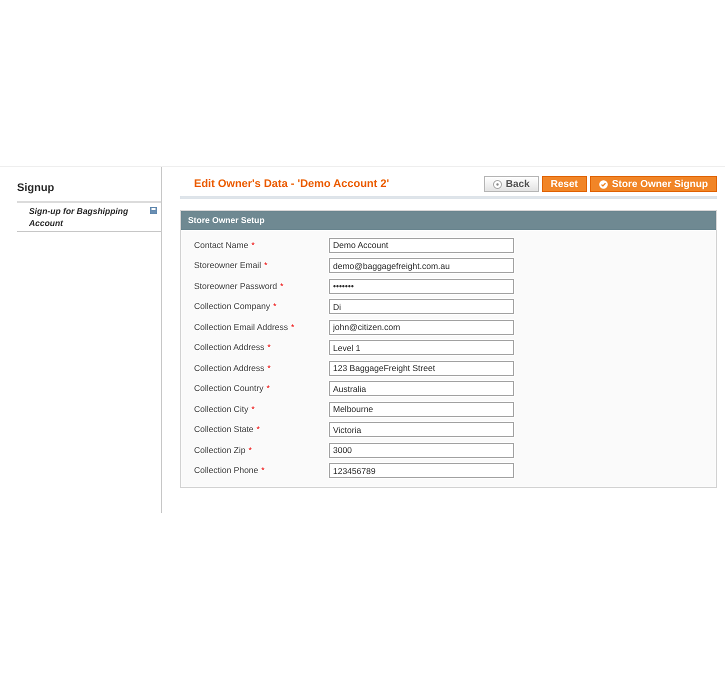 The image size is (725, 680). I want to click on text-field: Demo Account, so click(421, 245).